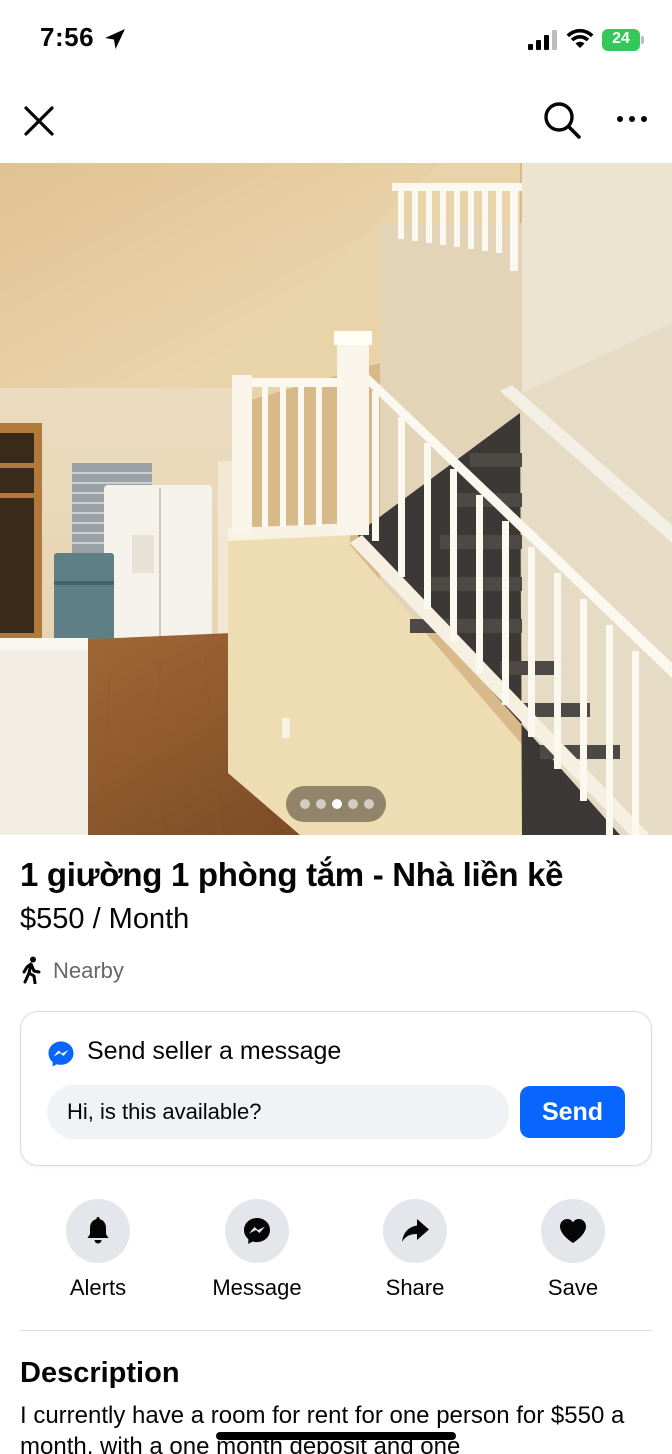  What do you see at coordinates (336, 1436) in the screenshot?
I see `home-indicator` at bounding box center [336, 1436].